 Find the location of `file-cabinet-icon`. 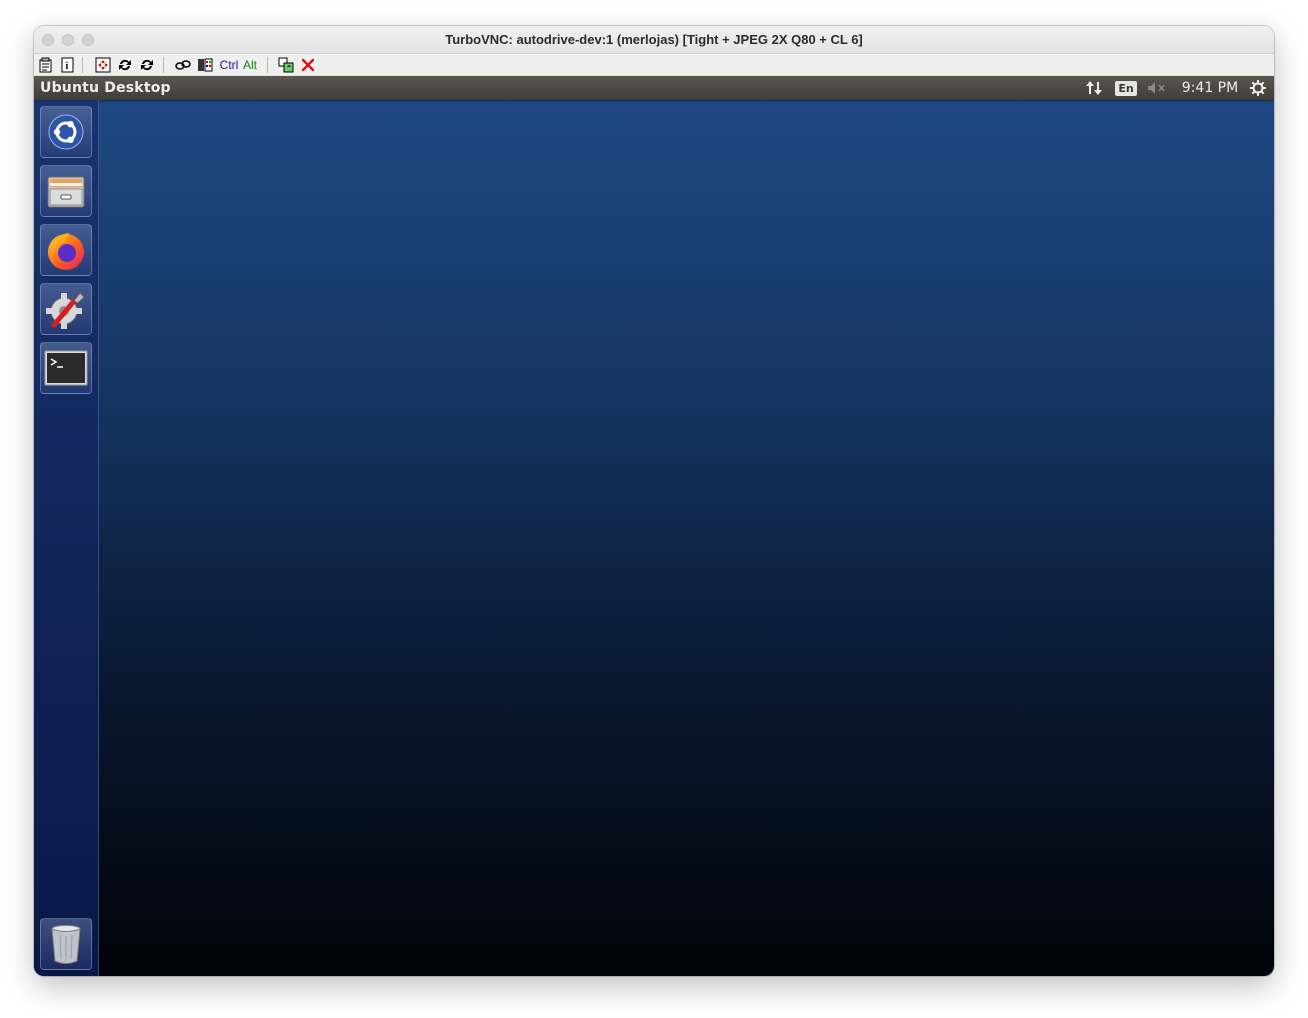

file-cabinet-icon is located at coordinates (66, 192).